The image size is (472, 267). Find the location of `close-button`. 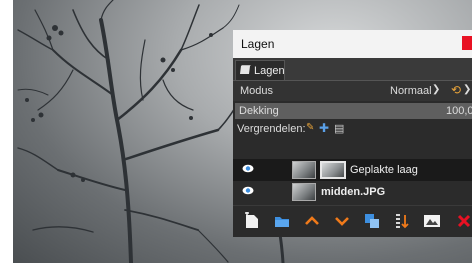

close-button is located at coordinates (467, 43).